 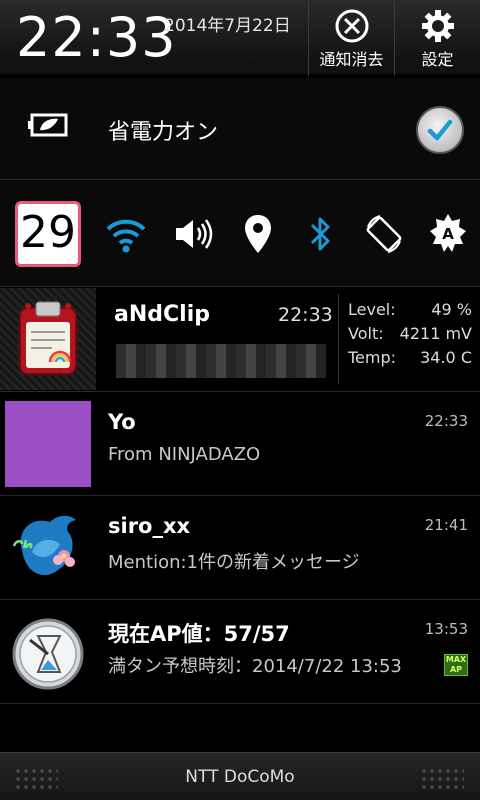 What do you see at coordinates (338, 339) in the screenshot?
I see `divider` at bounding box center [338, 339].